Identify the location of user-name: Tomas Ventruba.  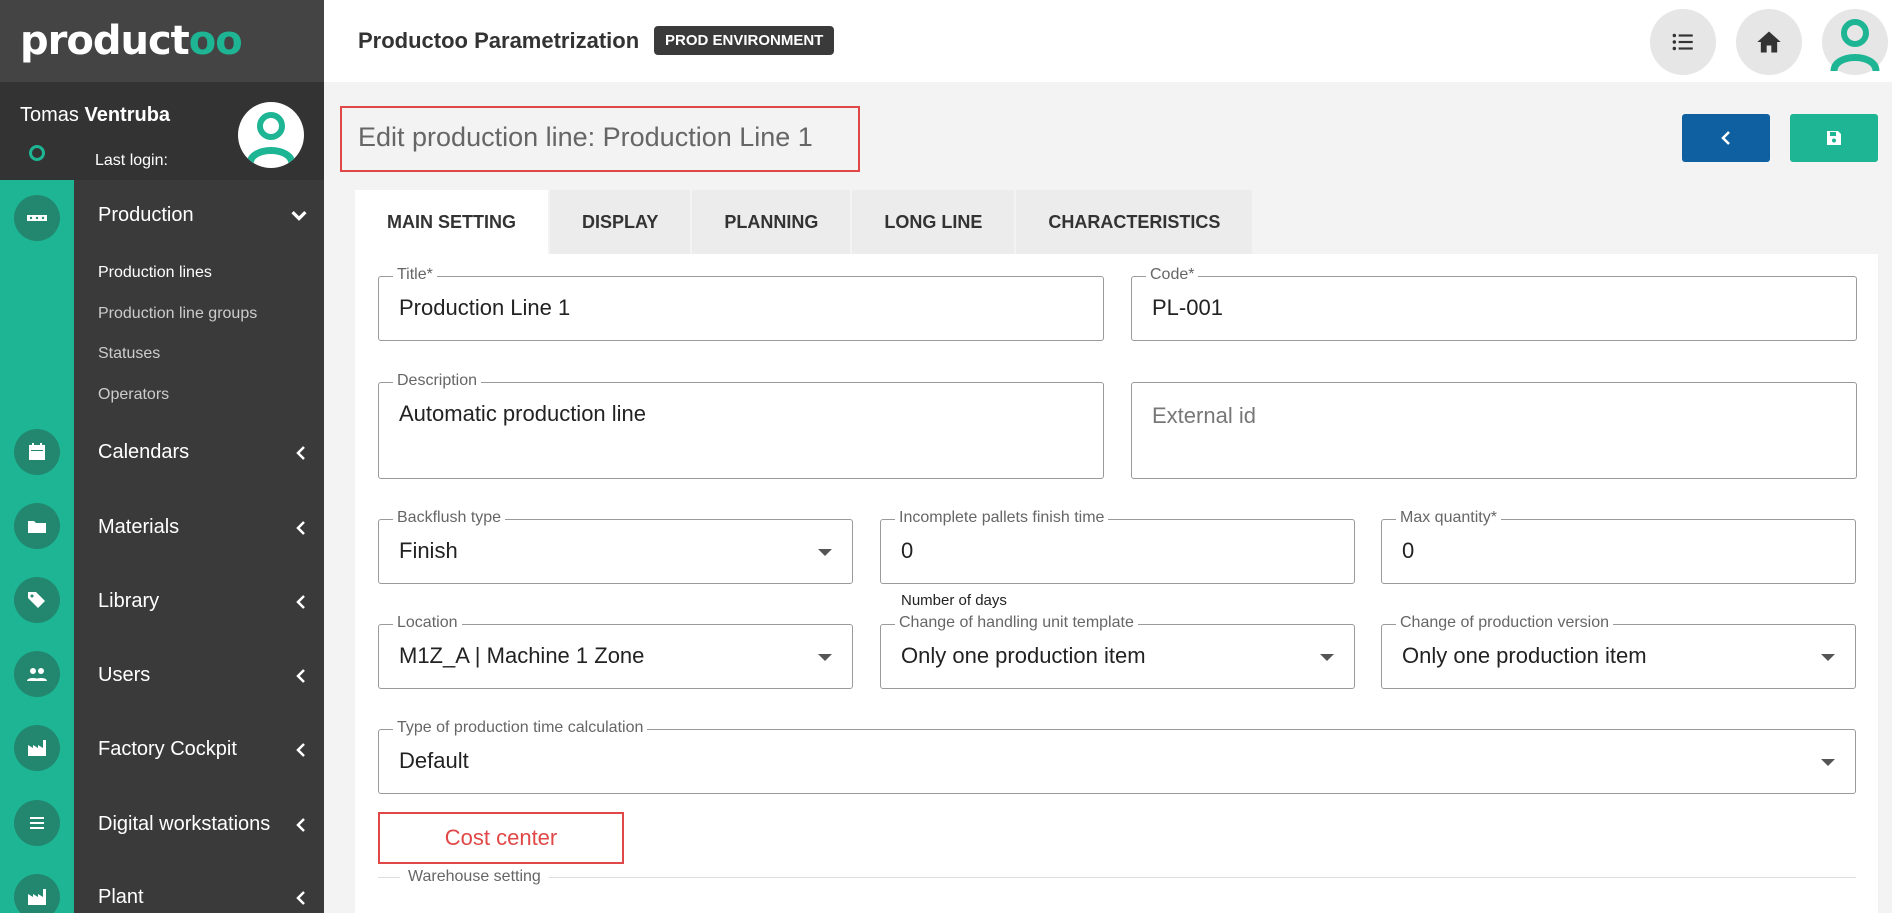
(95, 115).